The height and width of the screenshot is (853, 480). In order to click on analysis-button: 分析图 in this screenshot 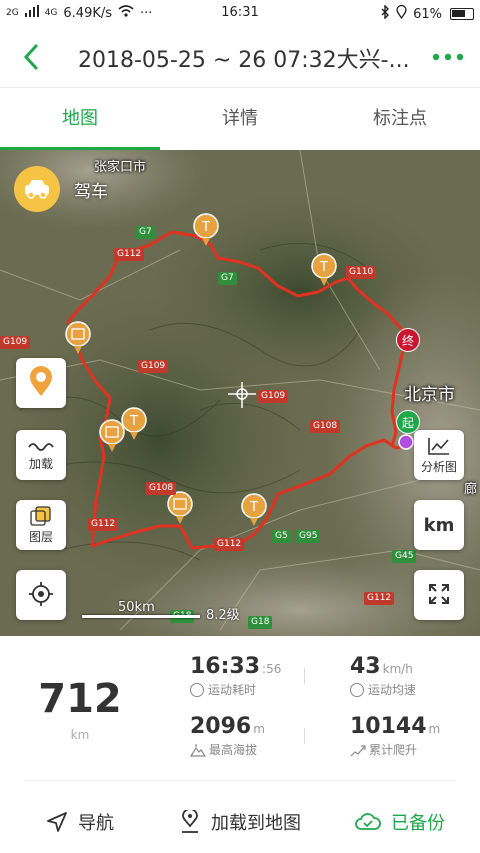, I will do `click(439, 455)`.